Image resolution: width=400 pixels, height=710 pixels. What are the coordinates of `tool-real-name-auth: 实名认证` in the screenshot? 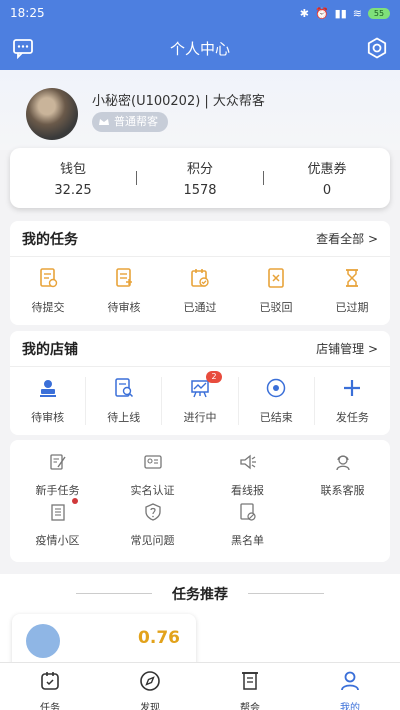 It's located at (152, 474).